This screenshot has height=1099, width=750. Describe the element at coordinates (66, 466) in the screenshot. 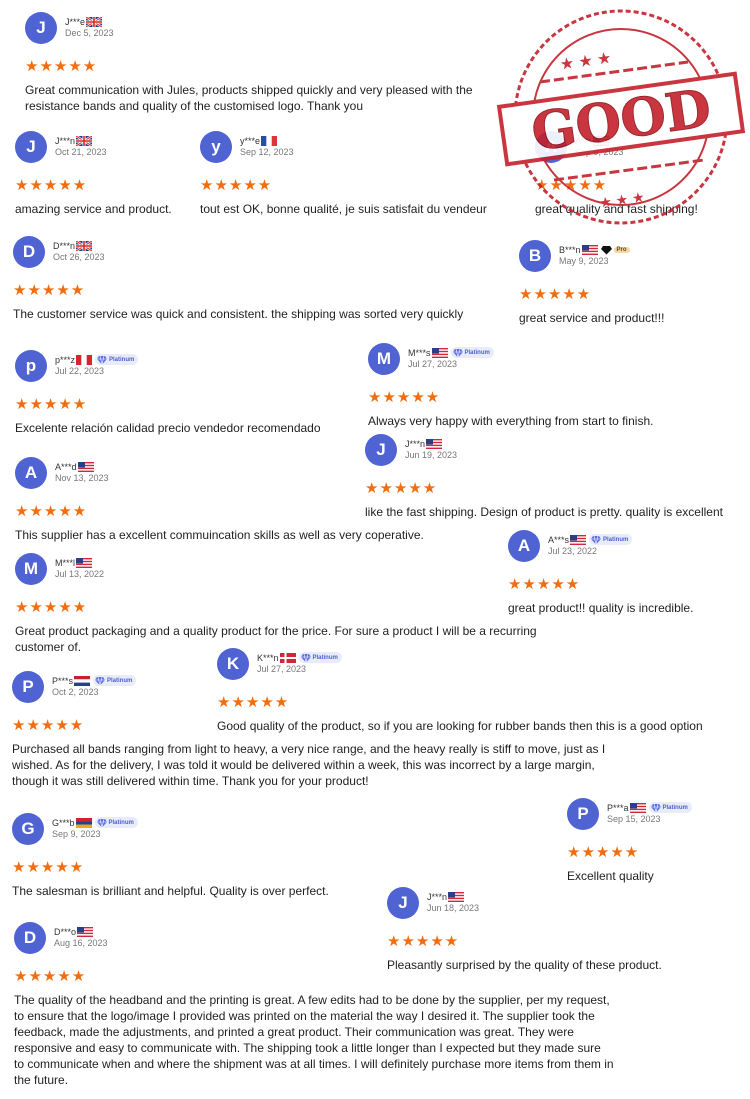

I see `username: A***d` at that location.